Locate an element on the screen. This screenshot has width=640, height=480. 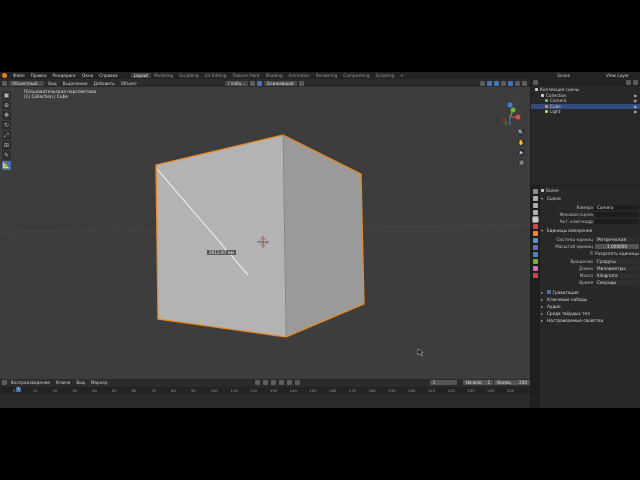
material-shading-icon is located at coordinates (517, 83).